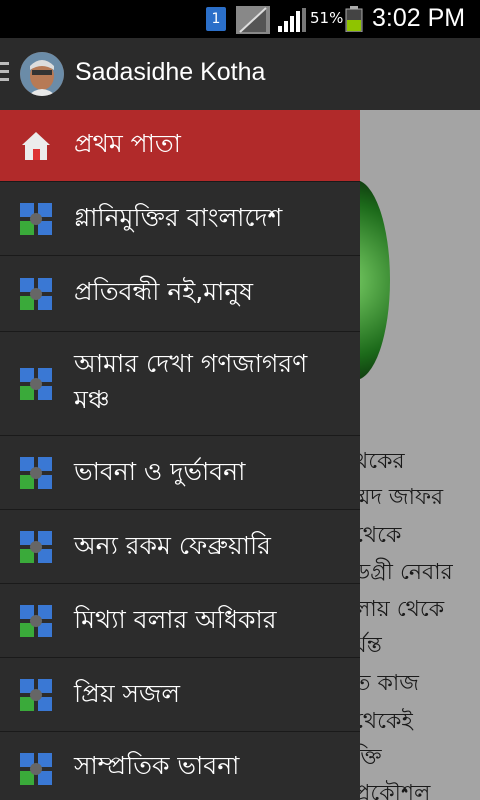 This screenshot has height=800, width=480. Describe the element at coordinates (382, 461) in the screenshot. I see `content-text: থকের` at that location.